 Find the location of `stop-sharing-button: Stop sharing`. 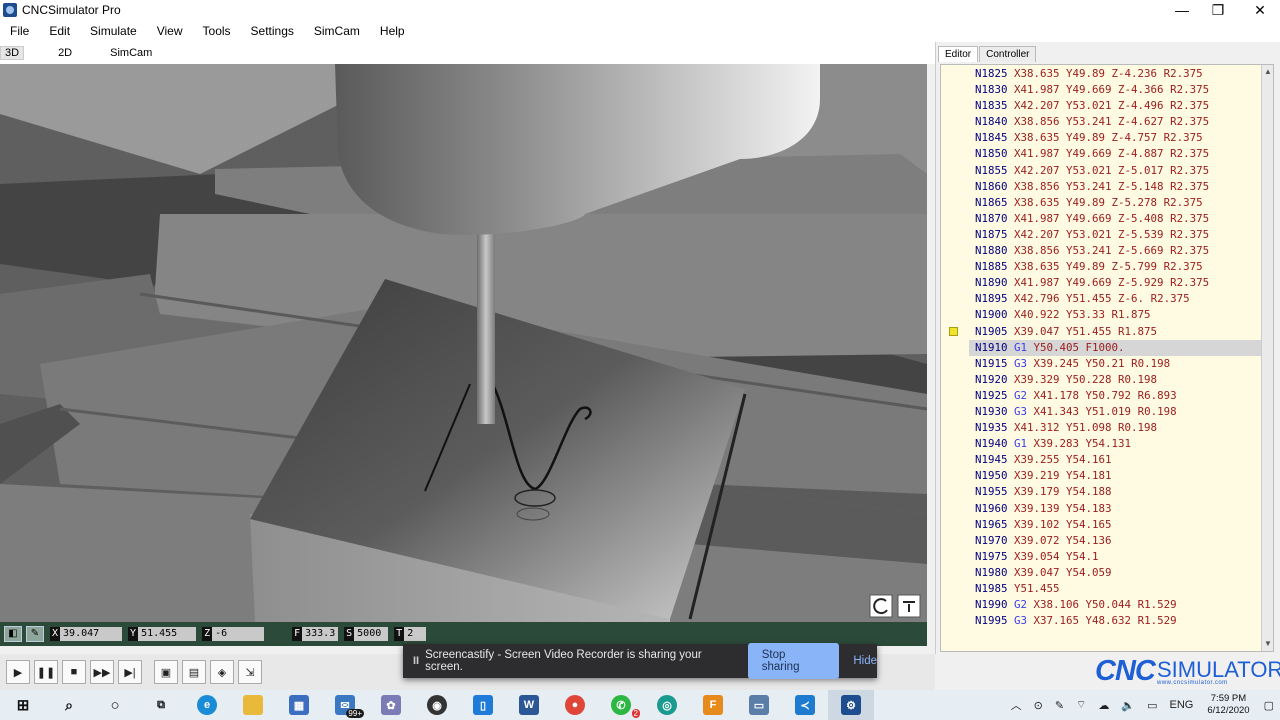

stop-sharing-button: Stop sharing is located at coordinates (793, 661).